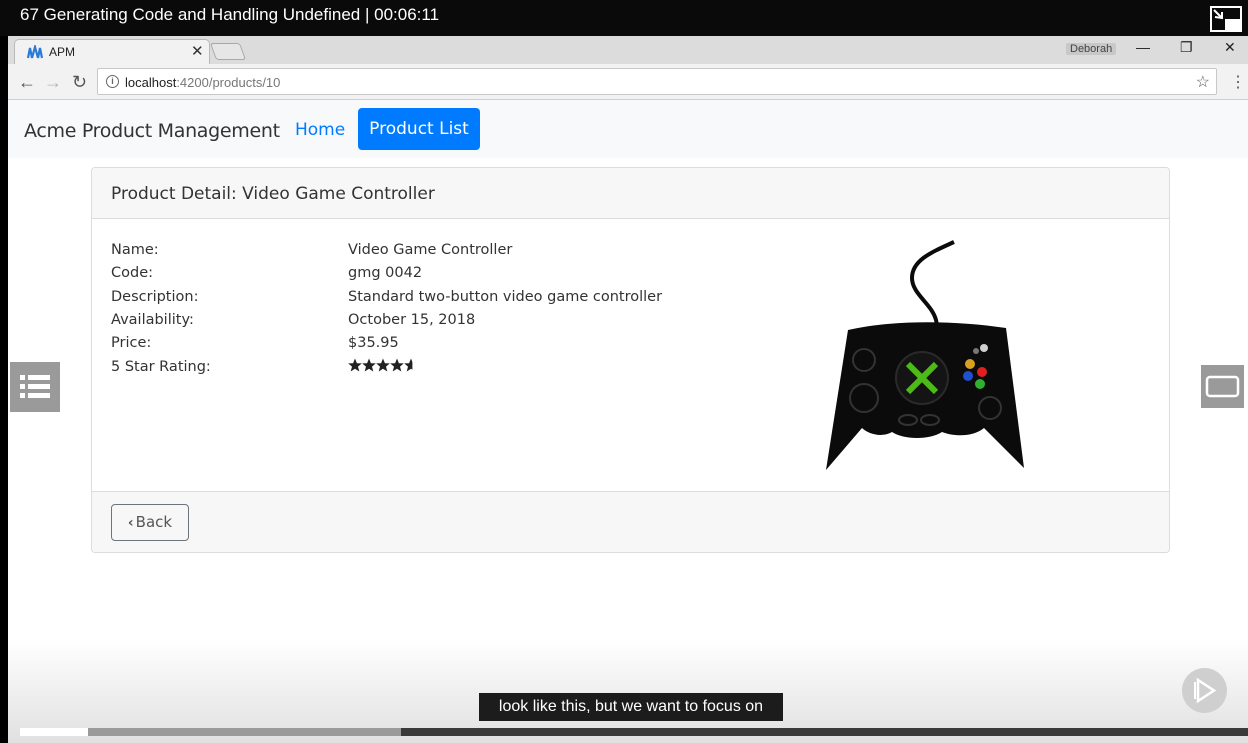  Describe the element at coordinates (1203, 82) in the screenshot. I see `bookmark-star-icon: ☆` at that location.